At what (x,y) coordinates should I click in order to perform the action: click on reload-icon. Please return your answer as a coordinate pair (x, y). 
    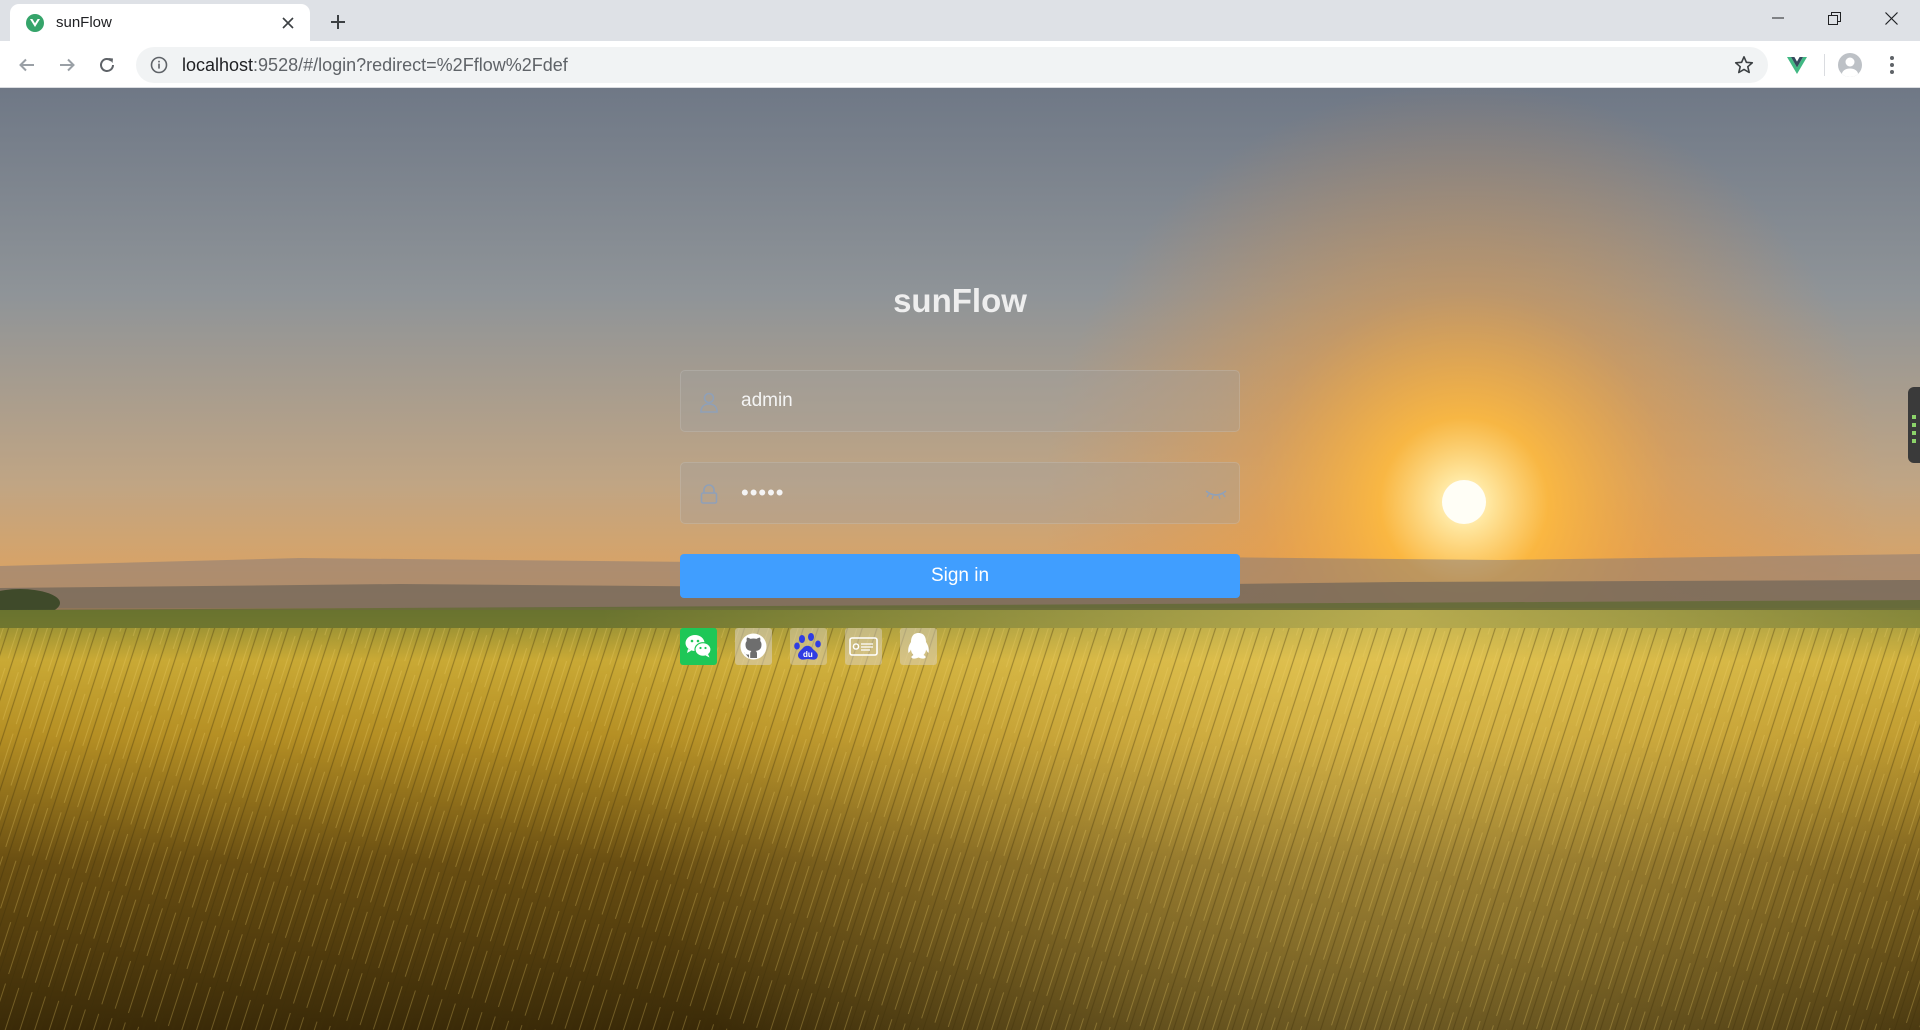
    Looking at the image, I should click on (107, 65).